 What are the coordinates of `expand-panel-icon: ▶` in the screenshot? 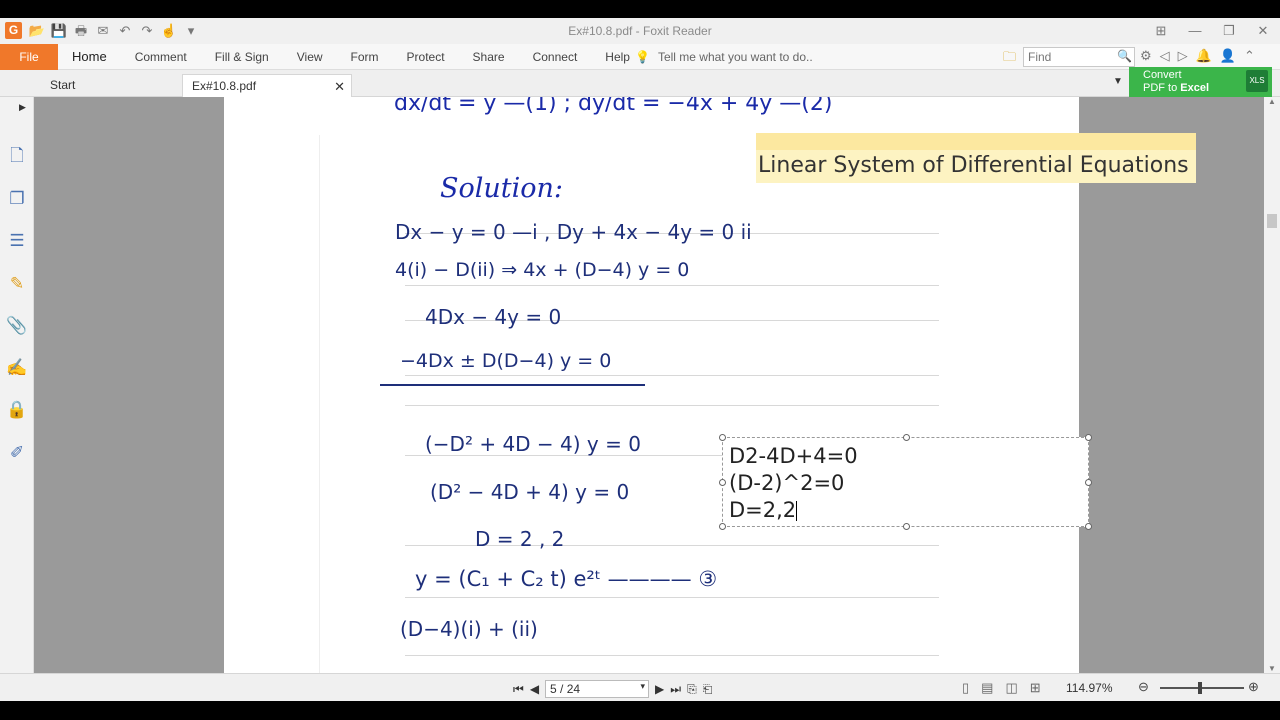 It's located at (22, 107).